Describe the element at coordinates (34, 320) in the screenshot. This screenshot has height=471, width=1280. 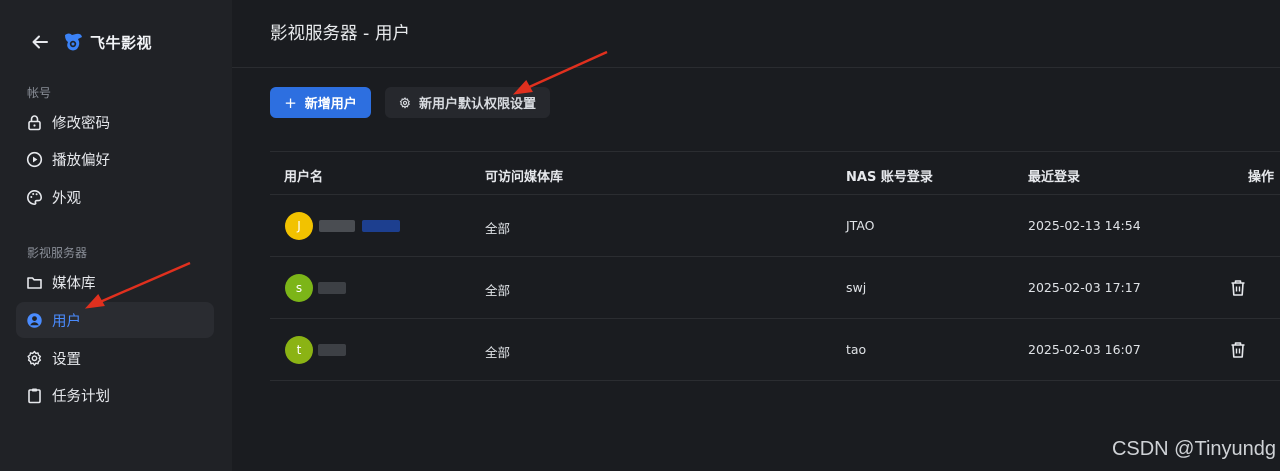
I see `user-circle-icon` at that location.